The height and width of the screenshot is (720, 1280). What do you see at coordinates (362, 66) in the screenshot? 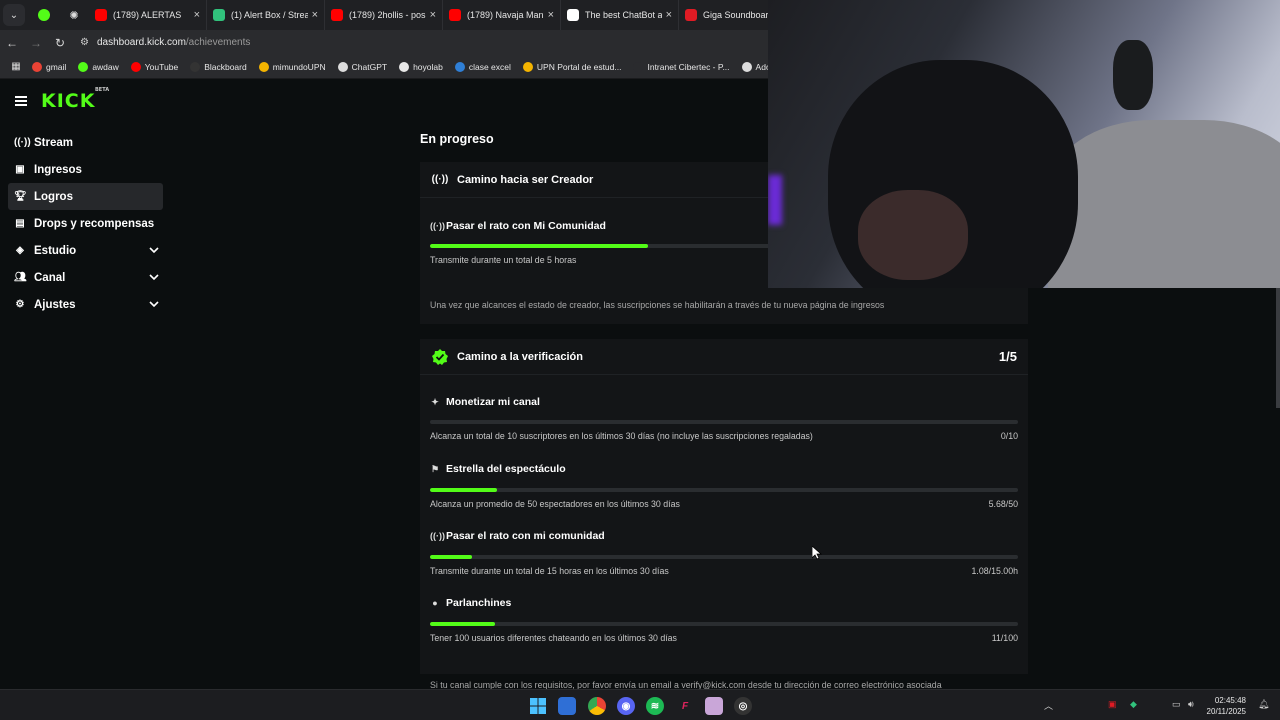
I see `bookmark-item: ChatGPT` at bounding box center [362, 66].